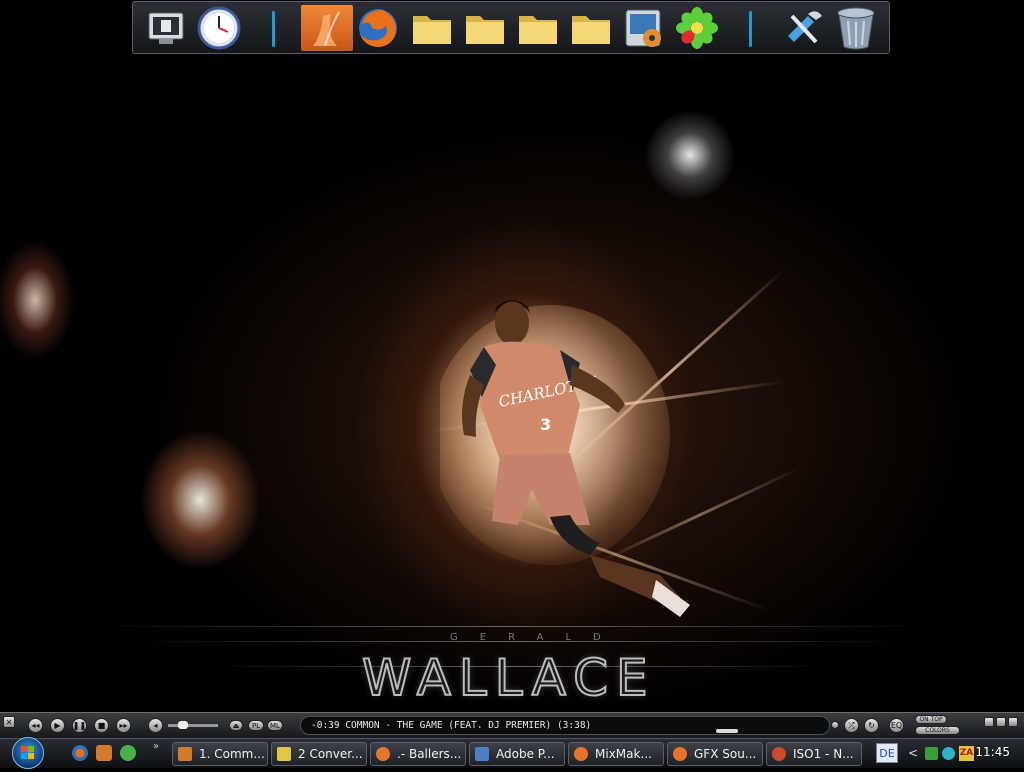  Describe the element at coordinates (871, 725) in the screenshot. I see `repeat-button: ↻` at that location.